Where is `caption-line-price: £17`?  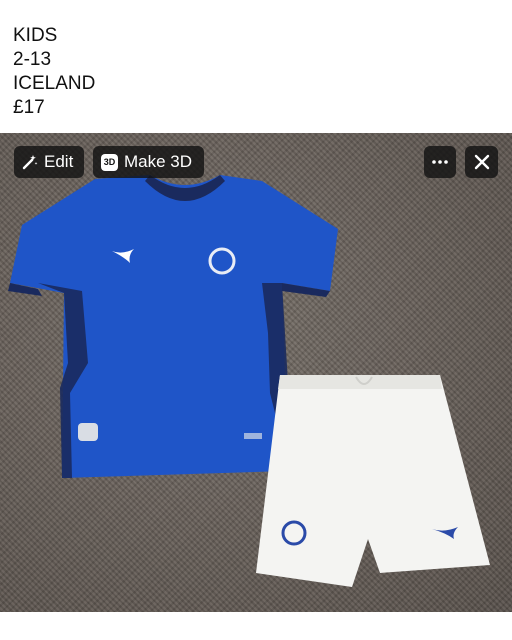 caption-line-price: £17 is located at coordinates (29, 107).